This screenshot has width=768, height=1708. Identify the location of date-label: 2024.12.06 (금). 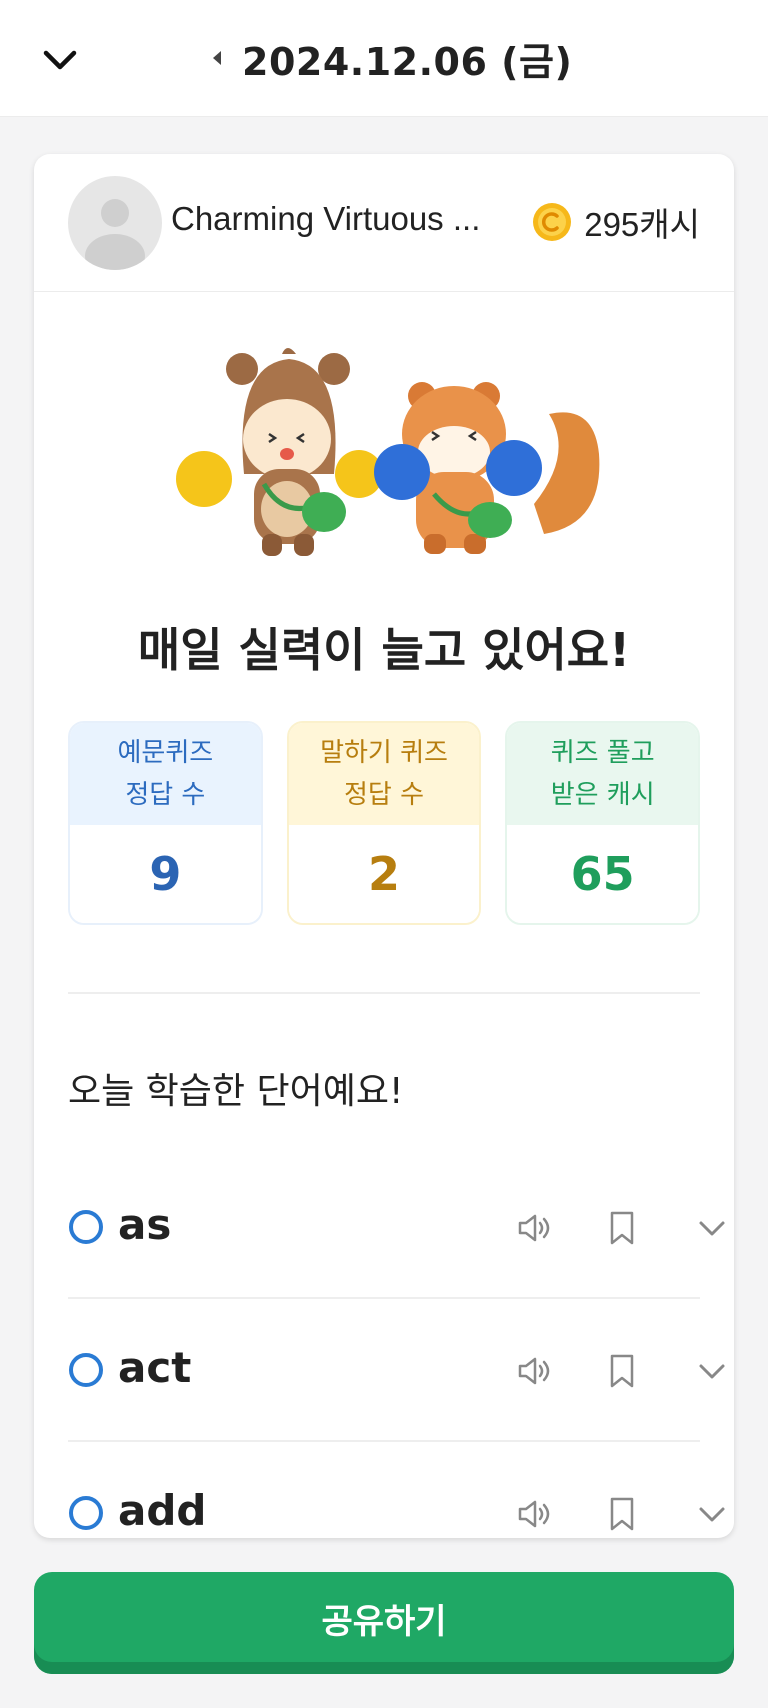
(407, 61).